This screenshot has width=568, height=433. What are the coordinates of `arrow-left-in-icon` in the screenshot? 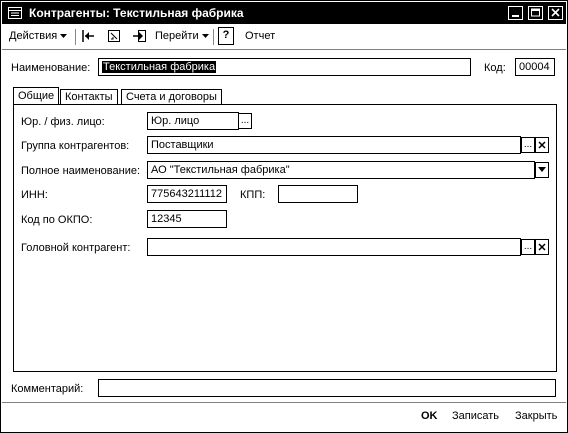 It's located at (88, 36).